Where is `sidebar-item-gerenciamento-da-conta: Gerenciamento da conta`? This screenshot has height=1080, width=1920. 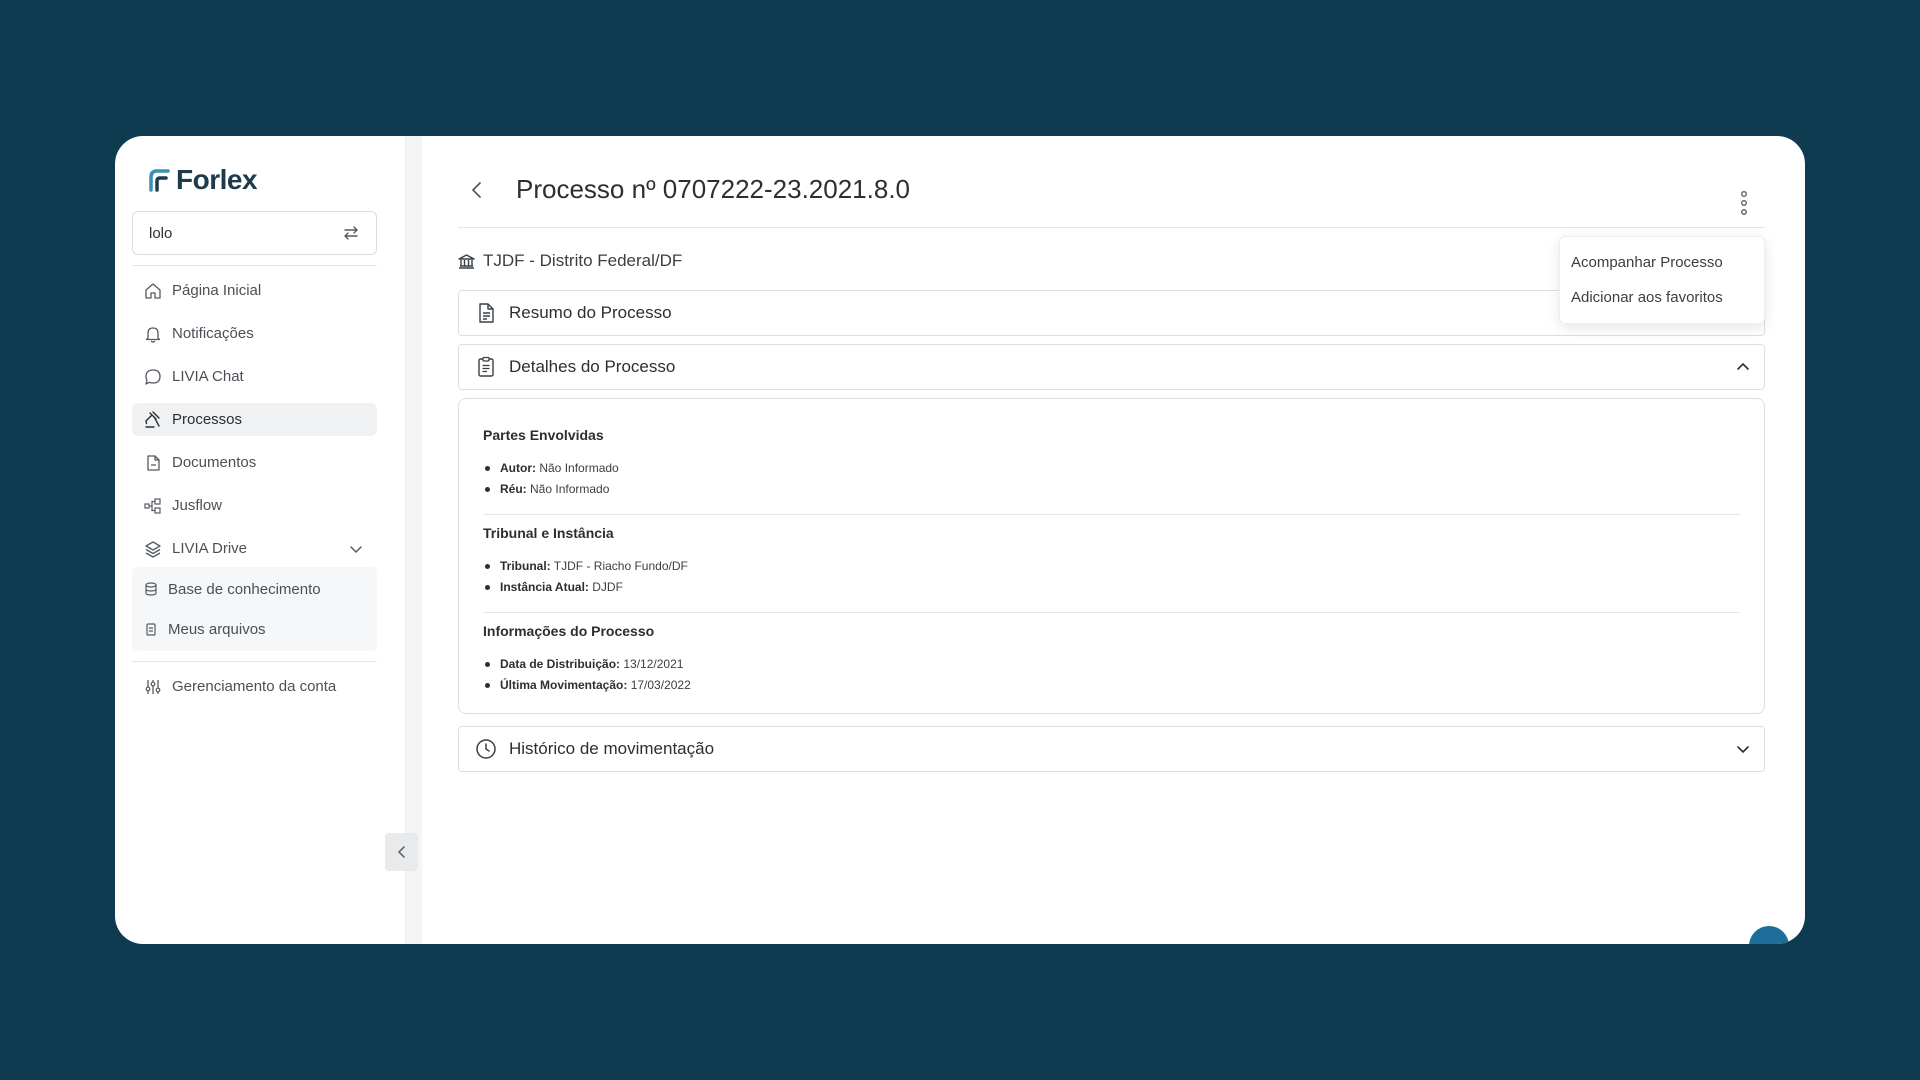
sidebar-item-gerenciamento-da-conta: Gerenciamento da conta is located at coordinates (254, 686).